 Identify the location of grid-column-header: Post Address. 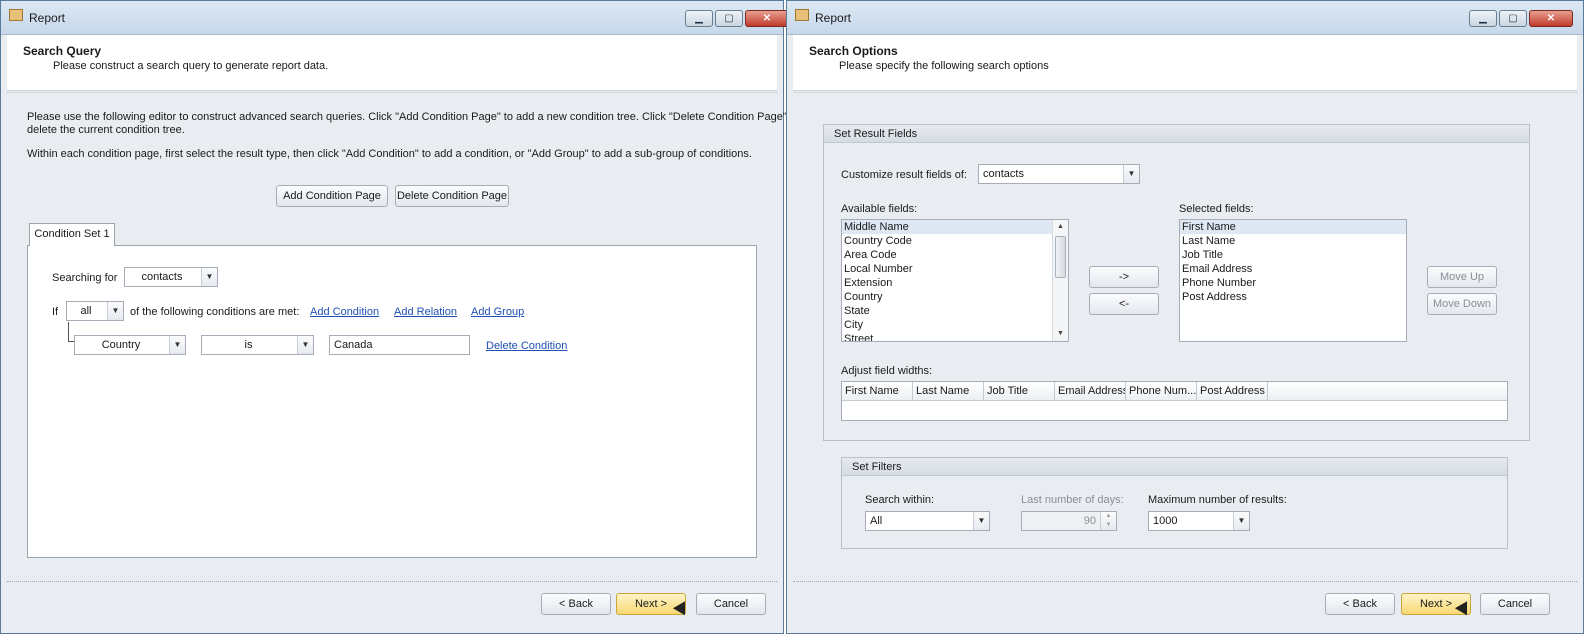
(1232, 391).